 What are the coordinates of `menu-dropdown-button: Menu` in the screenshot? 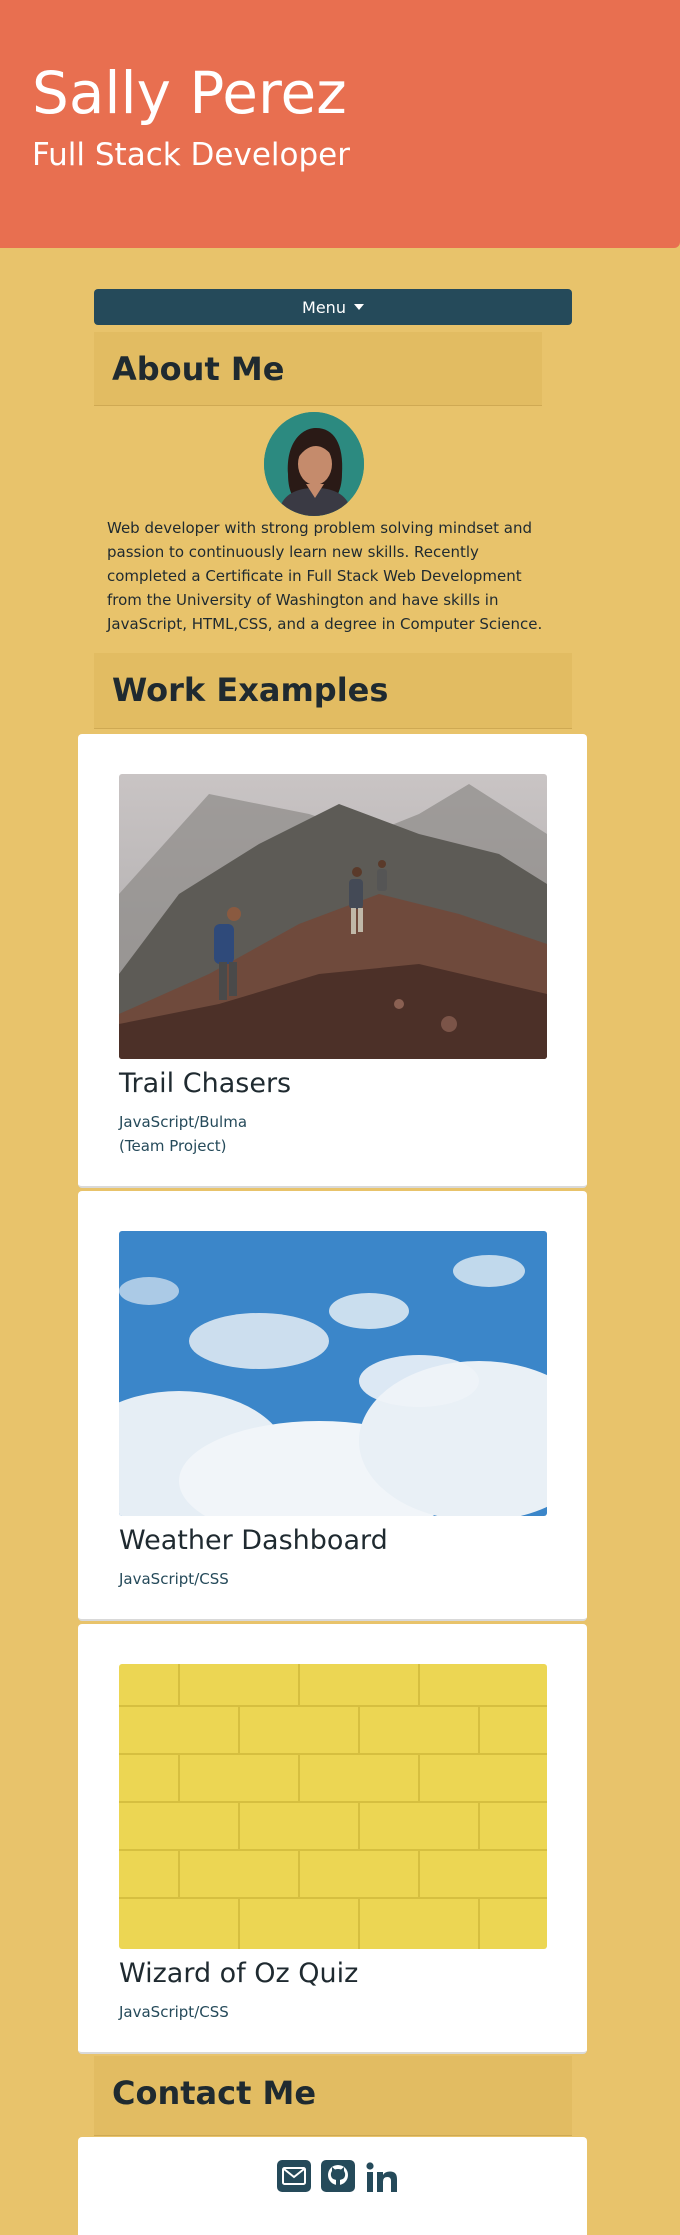 It's located at (333, 307).